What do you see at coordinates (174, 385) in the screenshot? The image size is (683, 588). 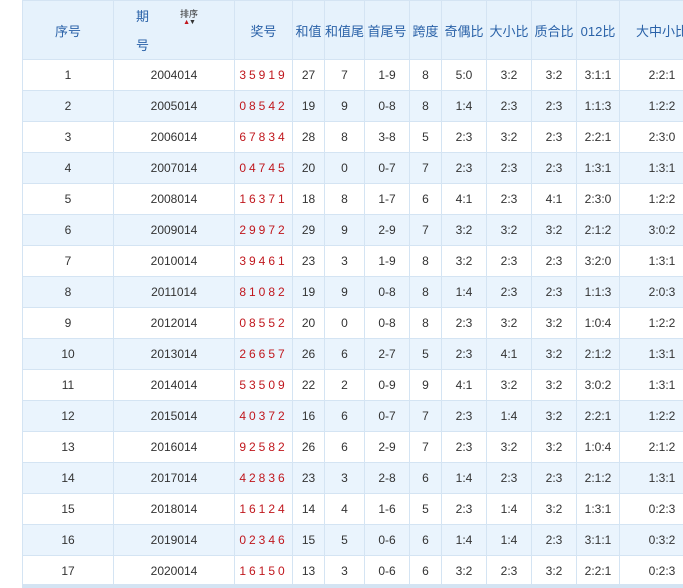 I see `cell-period: 2014014` at bounding box center [174, 385].